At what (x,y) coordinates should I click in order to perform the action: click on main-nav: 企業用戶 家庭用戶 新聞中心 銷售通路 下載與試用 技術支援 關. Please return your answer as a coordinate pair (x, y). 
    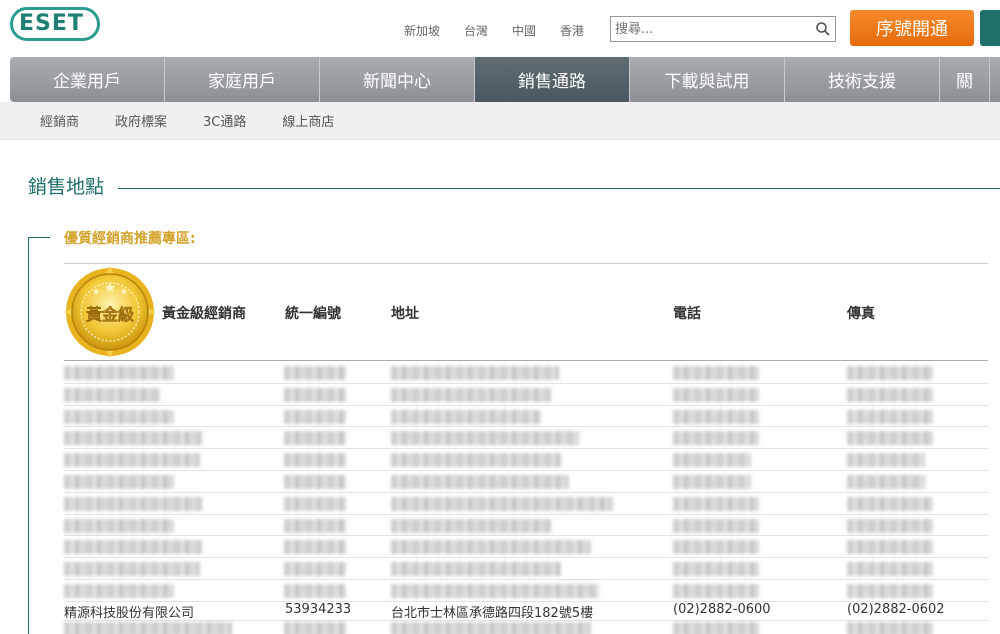
    Looking at the image, I should click on (505, 79).